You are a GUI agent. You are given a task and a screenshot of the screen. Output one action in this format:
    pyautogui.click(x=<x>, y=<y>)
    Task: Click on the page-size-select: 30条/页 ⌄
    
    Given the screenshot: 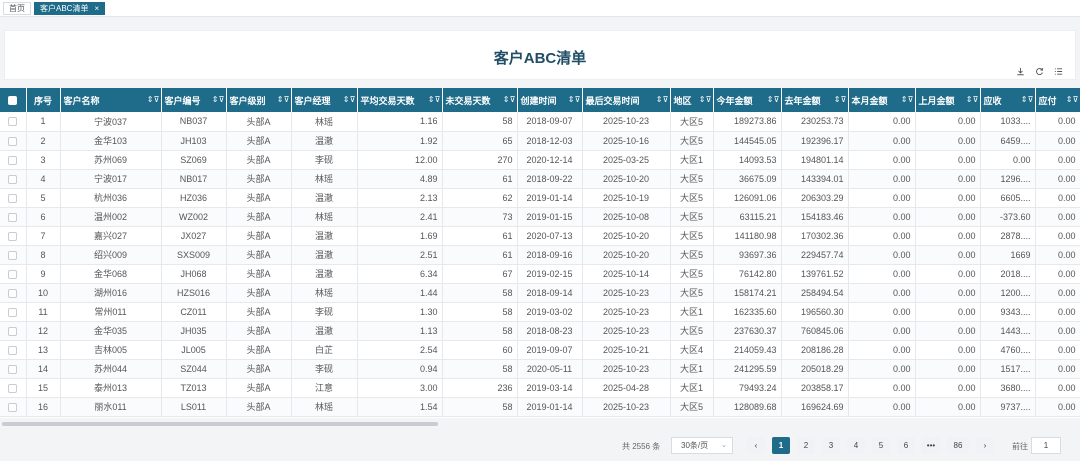 What is the action you would take?
    pyautogui.click(x=702, y=445)
    